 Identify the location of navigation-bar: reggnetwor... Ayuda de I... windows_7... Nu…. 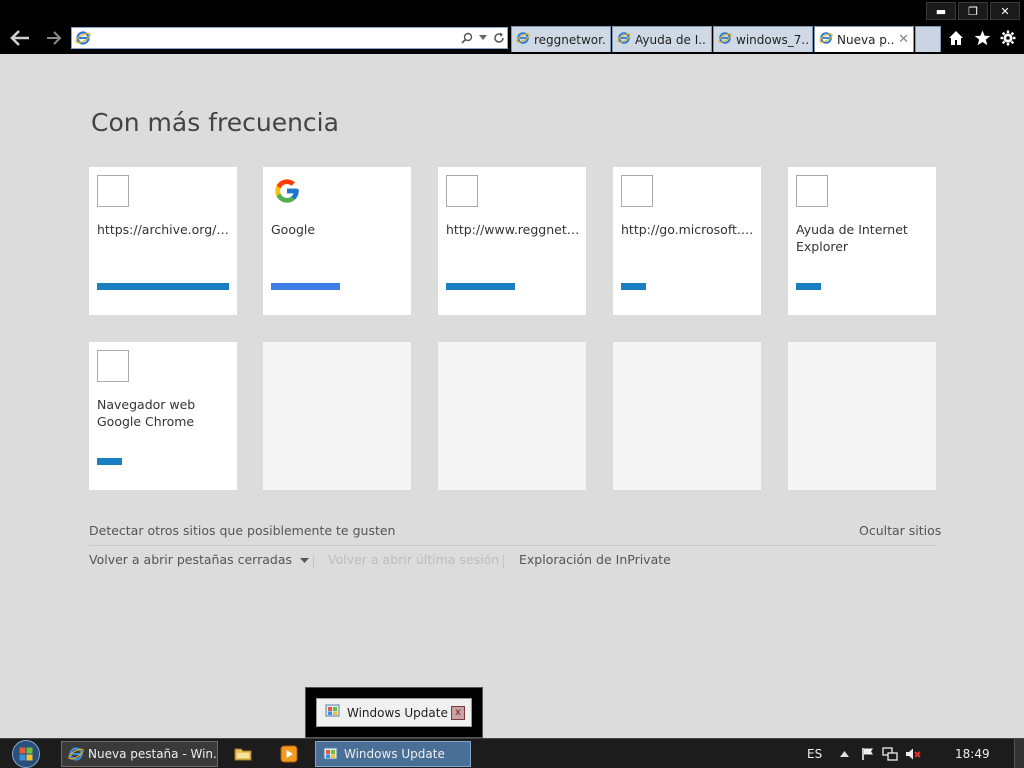
(512, 38).